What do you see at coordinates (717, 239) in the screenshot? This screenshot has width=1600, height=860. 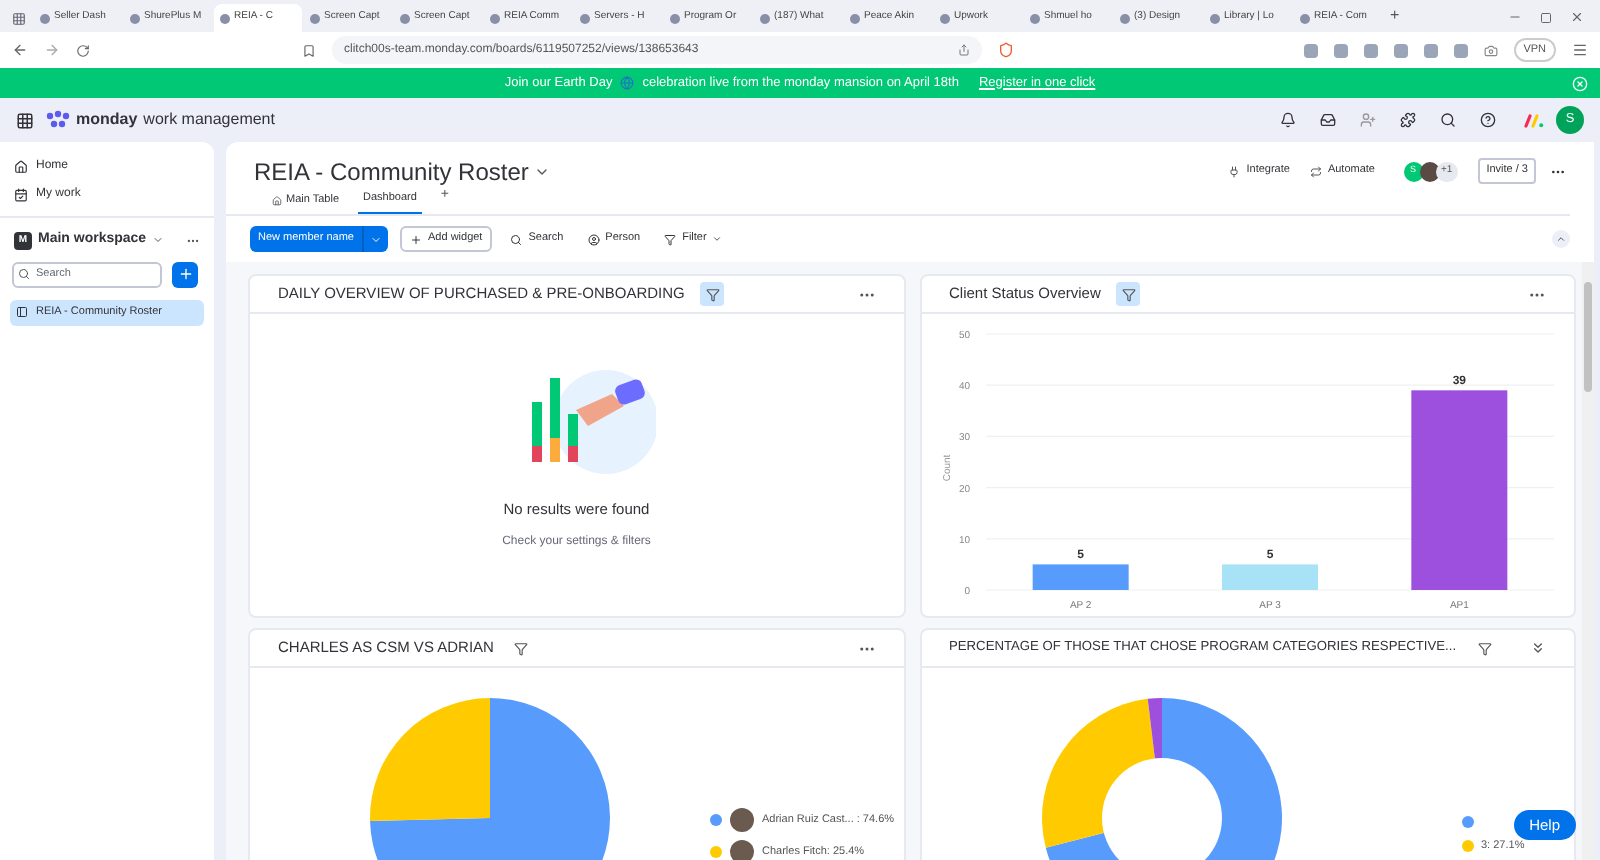 I see `chevron-icon` at bounding box center [717, 239].